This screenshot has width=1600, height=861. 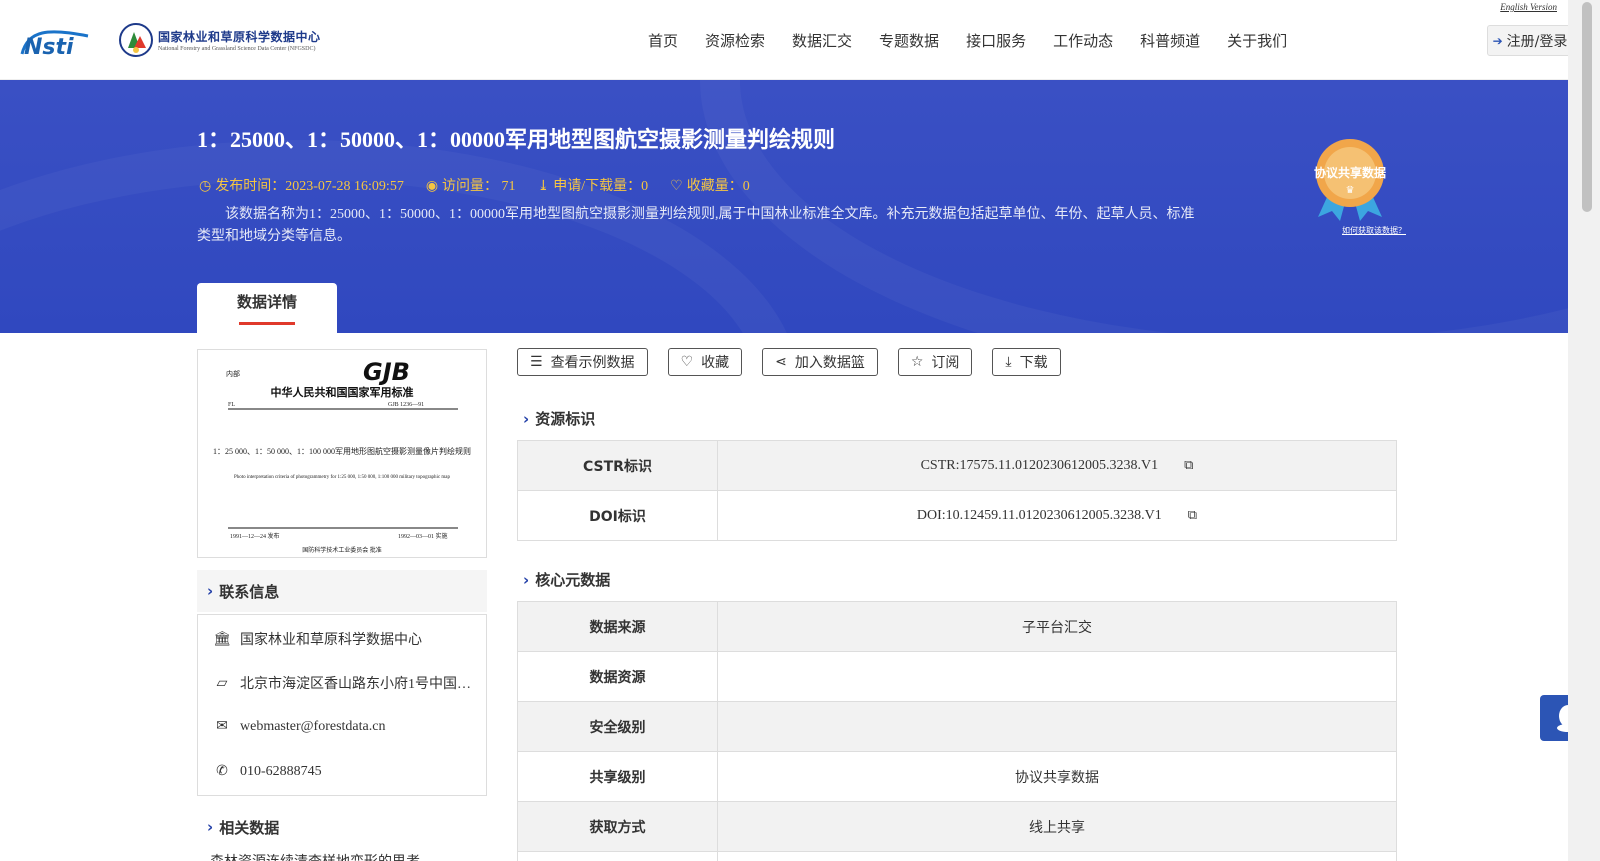 What do you see at coordinates (1587, 107) in the screenshot?
I see `scrollbar-thumb` at bounding box center [1587, 107].